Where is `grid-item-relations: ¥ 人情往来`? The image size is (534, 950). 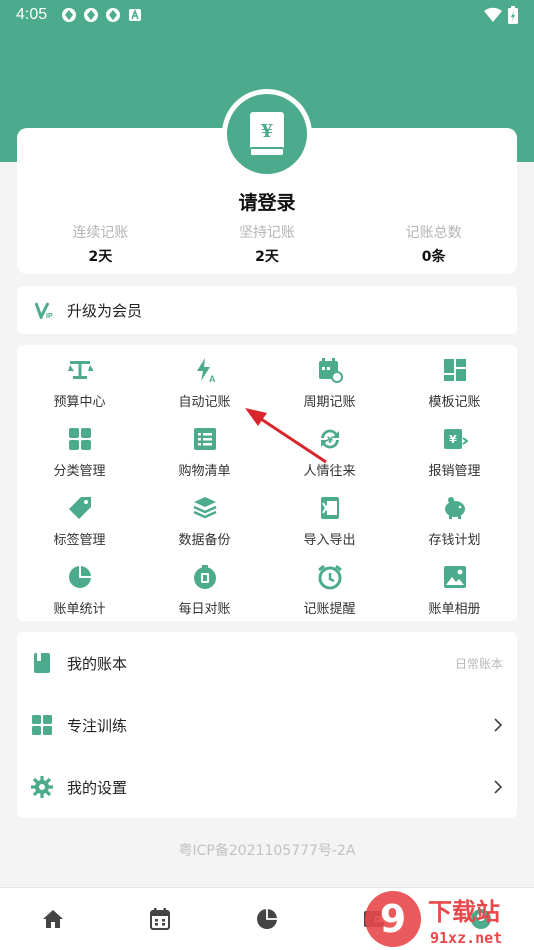
grid-item-relations: ¥ 人情往来 is located at coordinates (329, 456).